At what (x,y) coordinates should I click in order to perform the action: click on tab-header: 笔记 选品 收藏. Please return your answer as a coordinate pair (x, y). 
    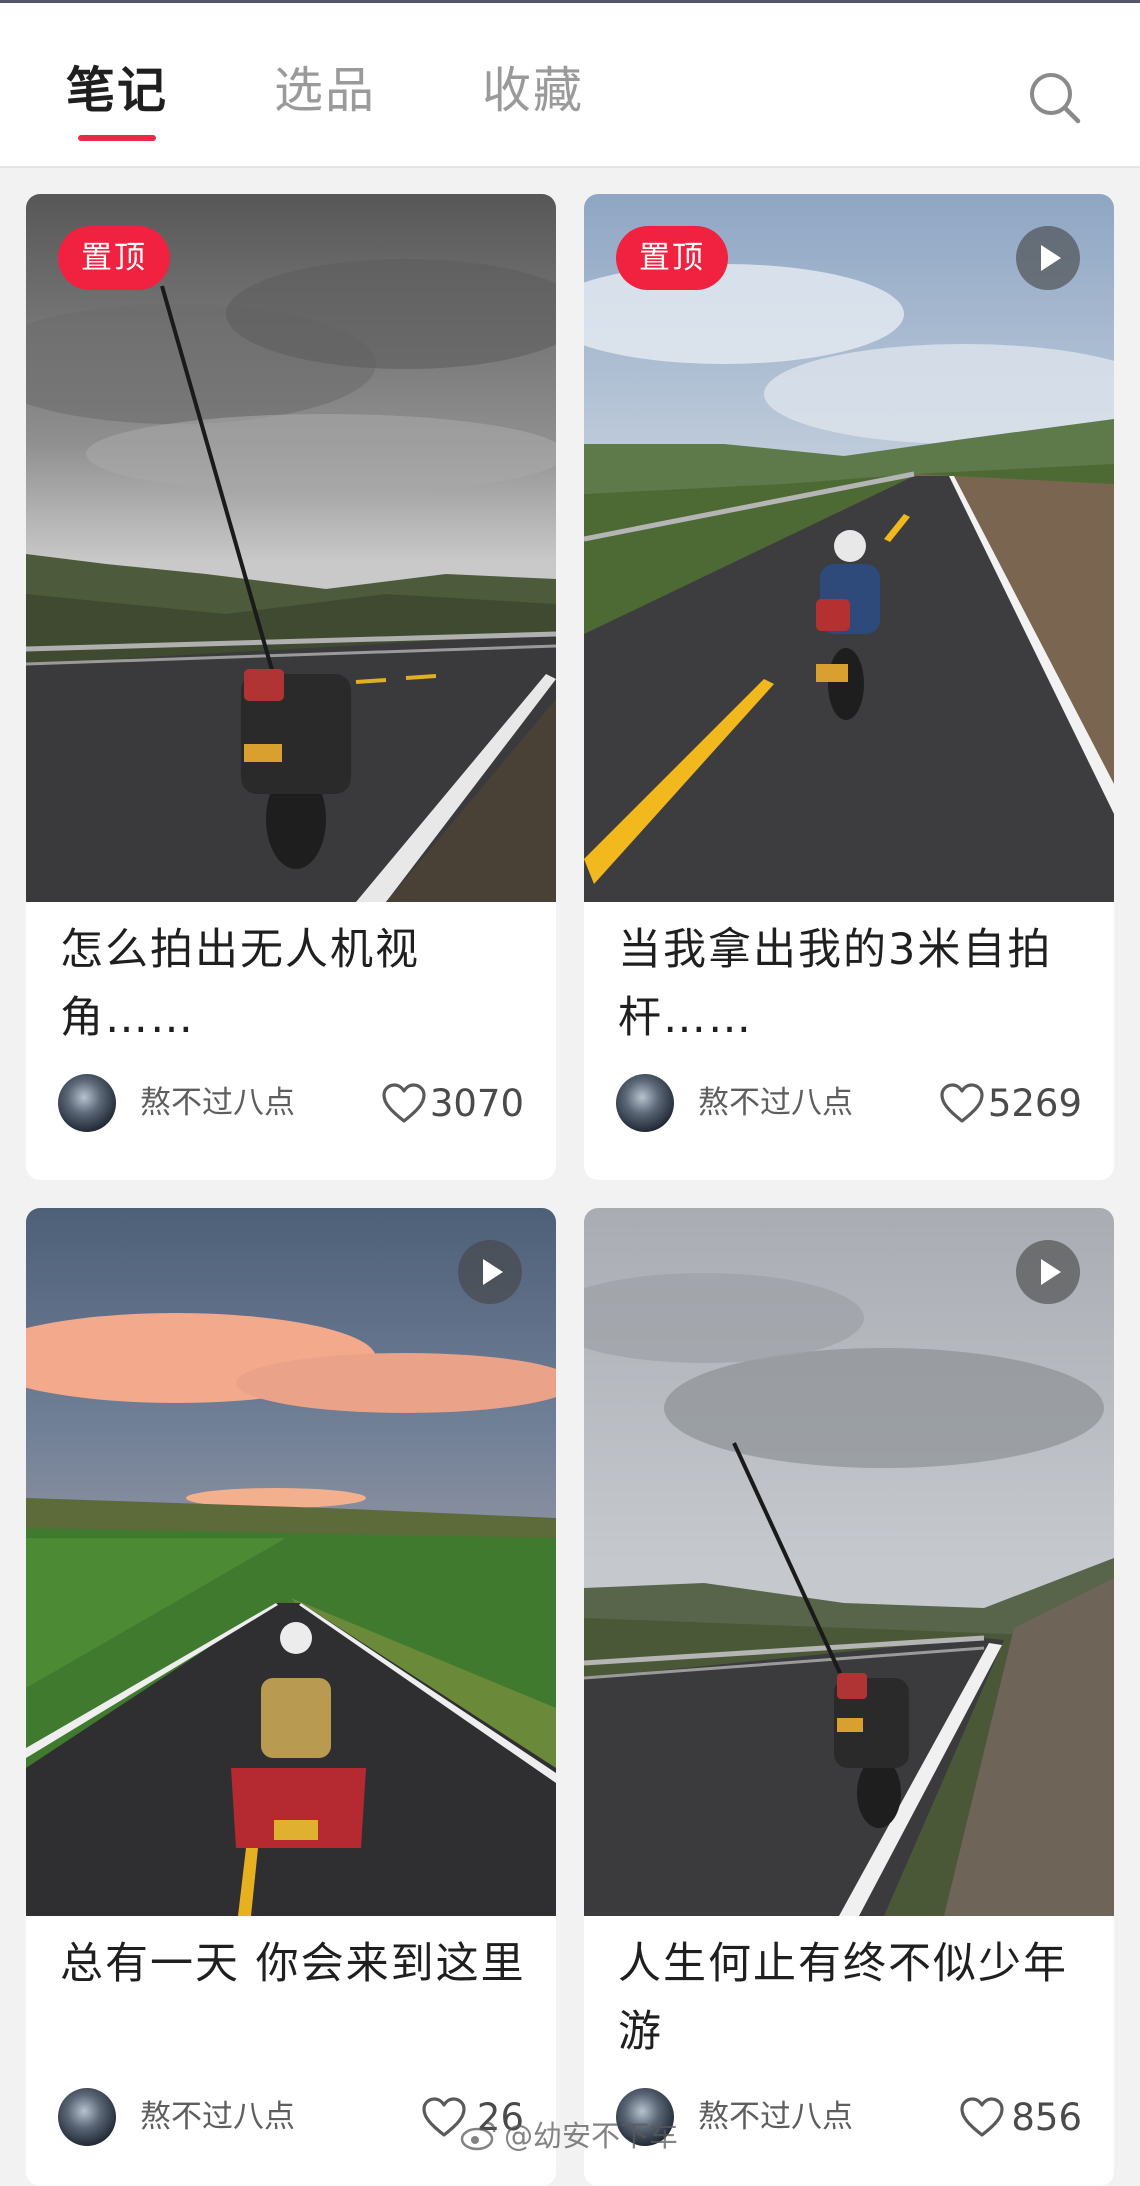
    Looking at the image, I should click on (570, 85).